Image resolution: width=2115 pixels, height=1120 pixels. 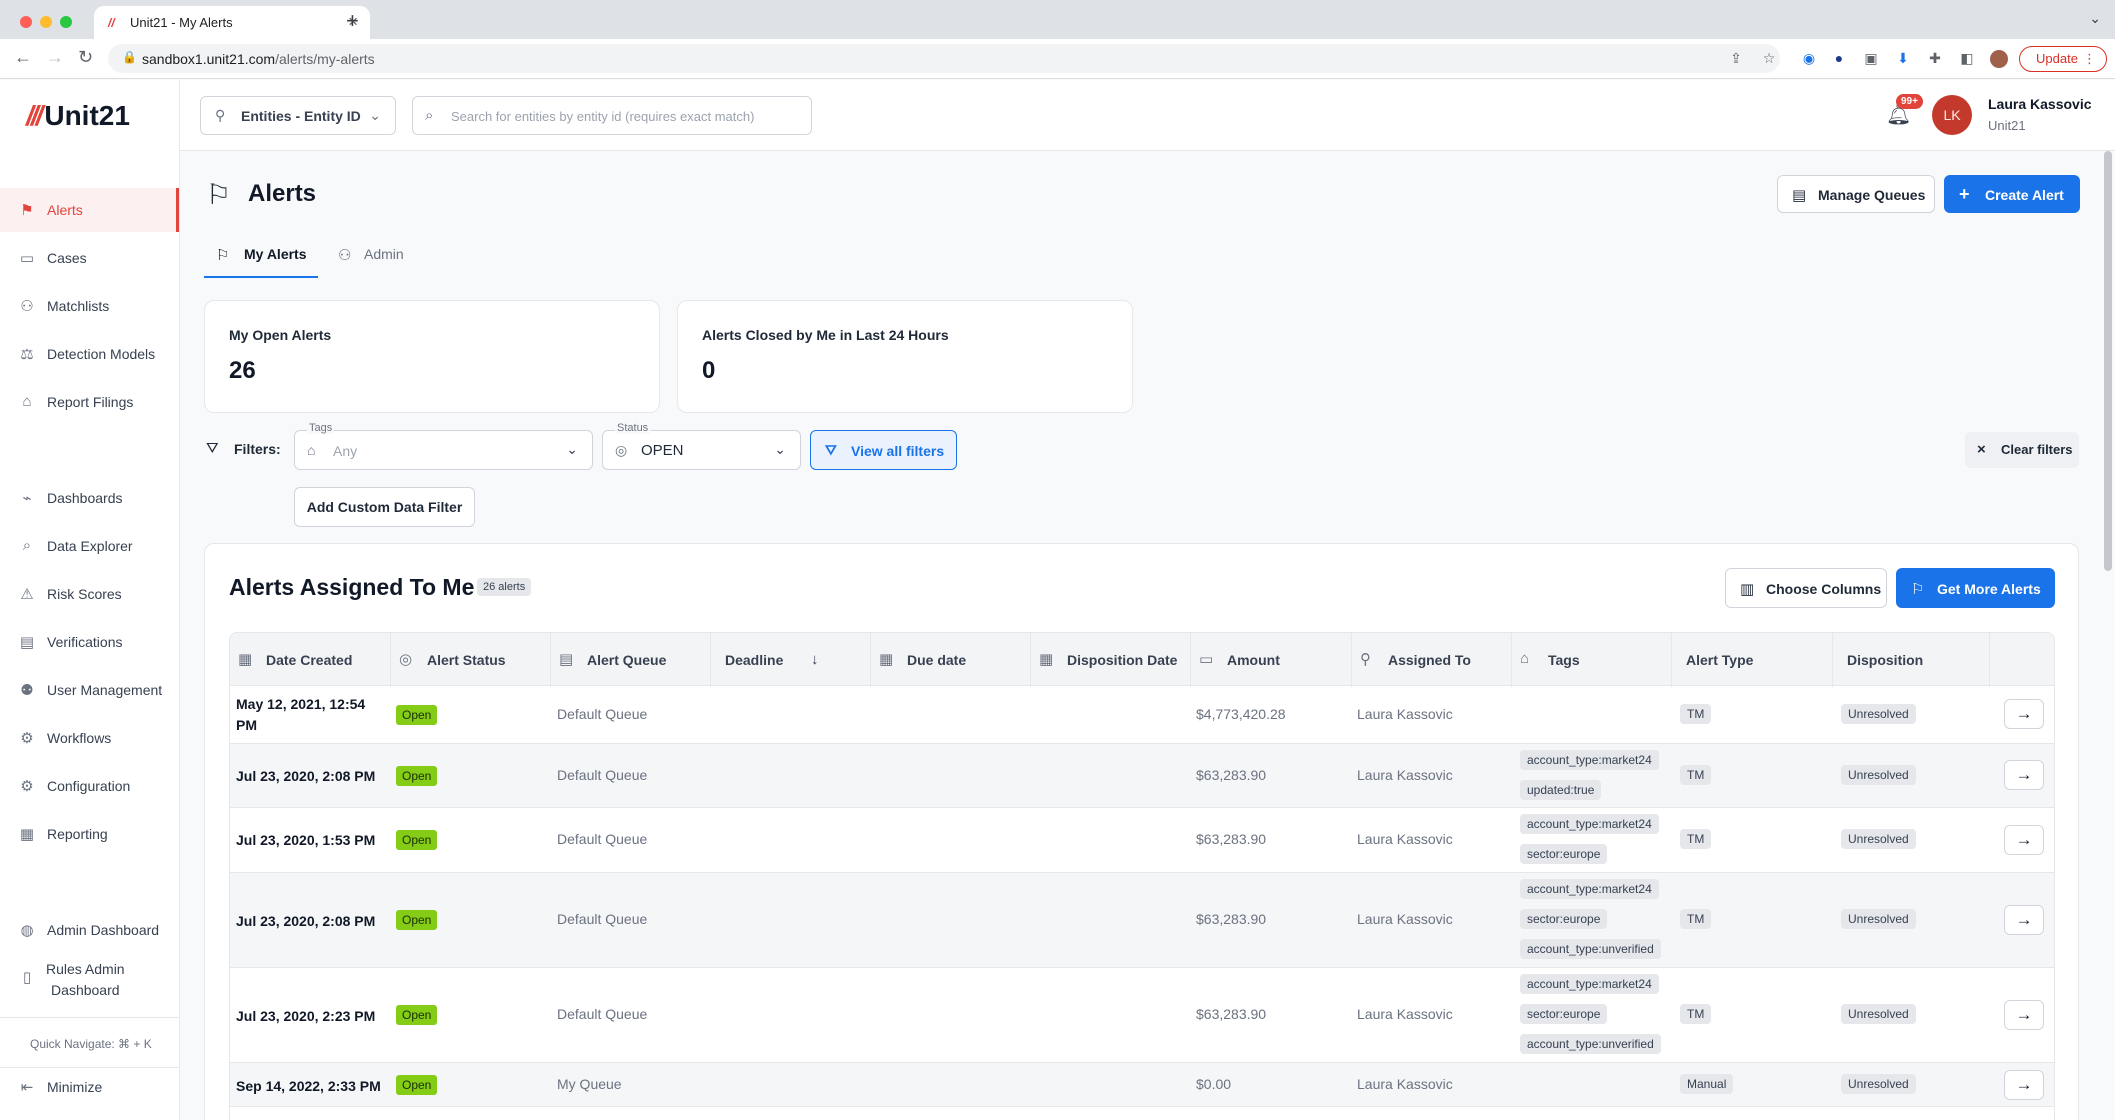 What do you see at coordinates (89, 210) in the screenshot?
I see `sidebar-item-alerts: ⚑ Alerts` at bounding box center [89, 210].